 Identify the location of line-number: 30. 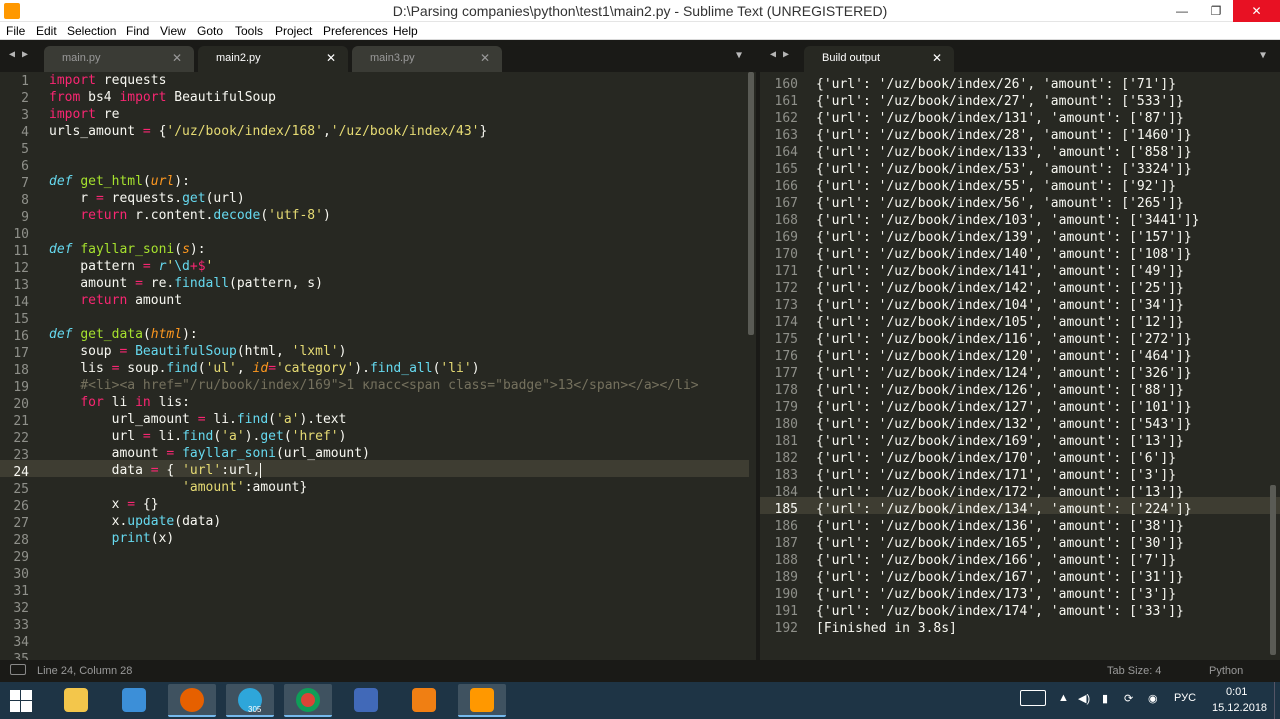
(21, 574).